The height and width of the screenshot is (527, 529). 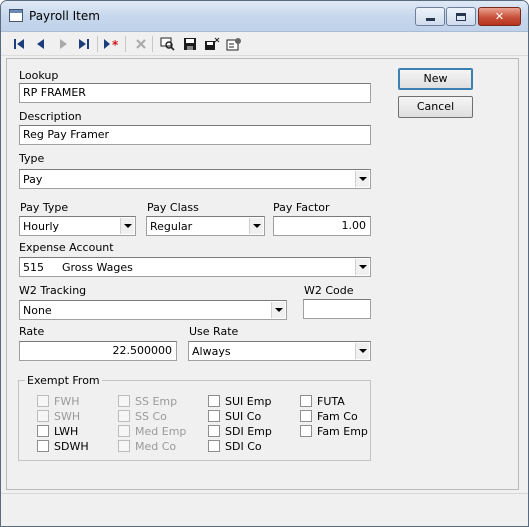 What do you see at coordinates (435, 107) in the screenshot?
I see `cancel-button: Cancel` at bounding box center [435, 107].